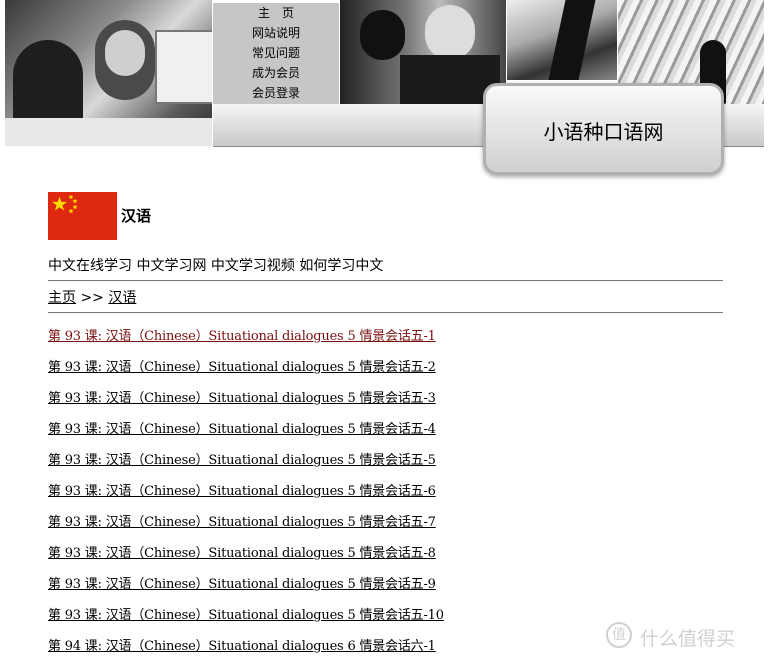 This screenshot has height=666, width=774. I want to click on menu-item-home: 主 页, so click(276, 13).